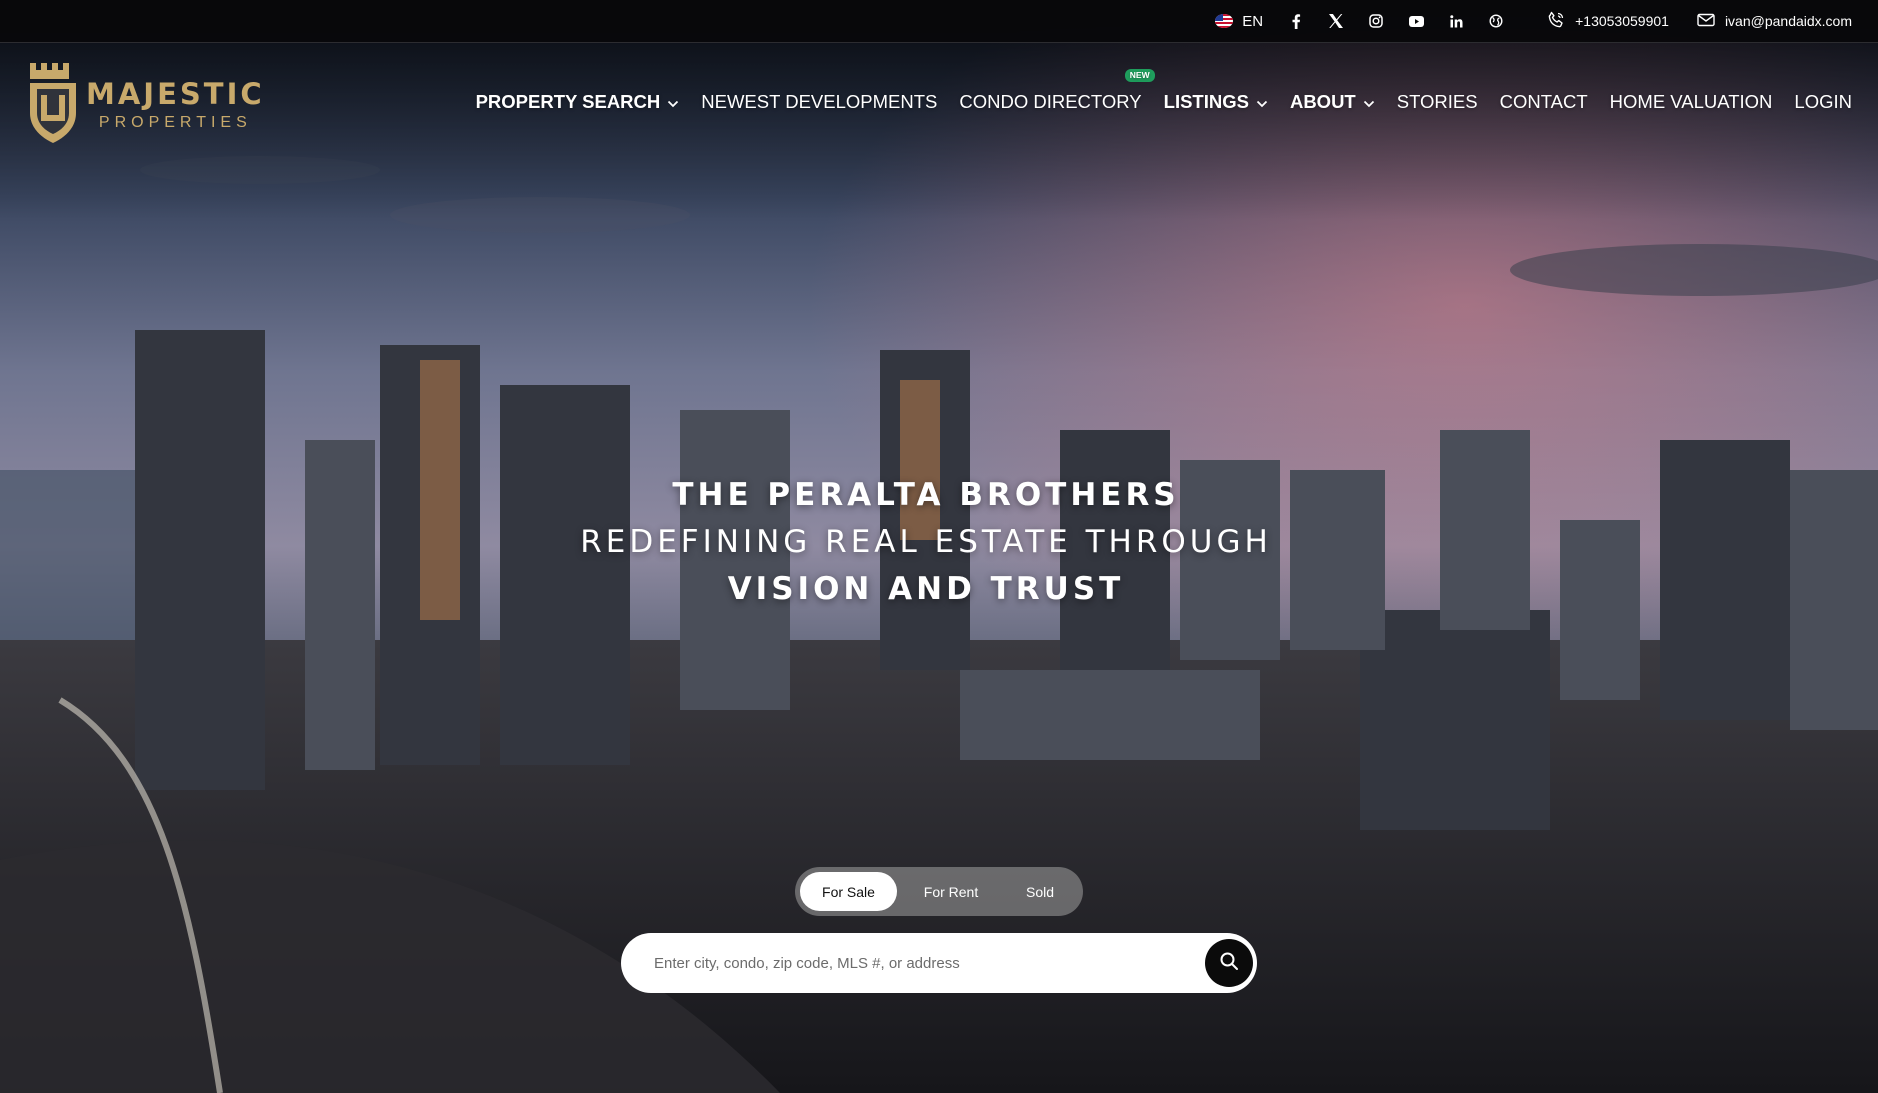  Describe the element at coordinates (1224, 21) in the screenshot. I see `us-flag-icon` at that location.